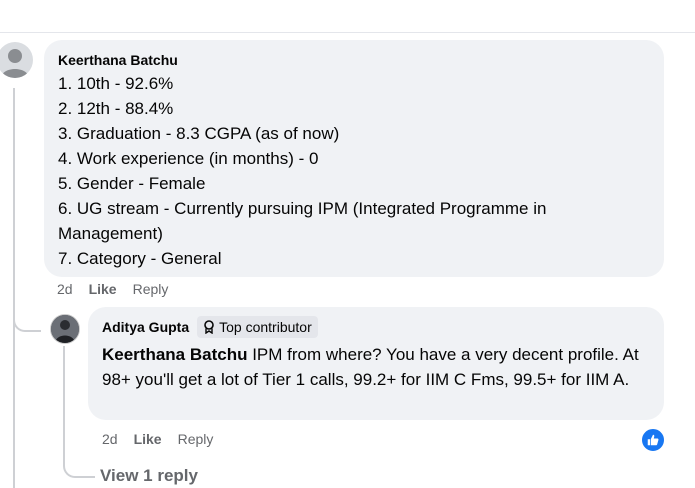 The image size is (695, 488). I want to click on thumbs-up-icon, so click(653, 440).